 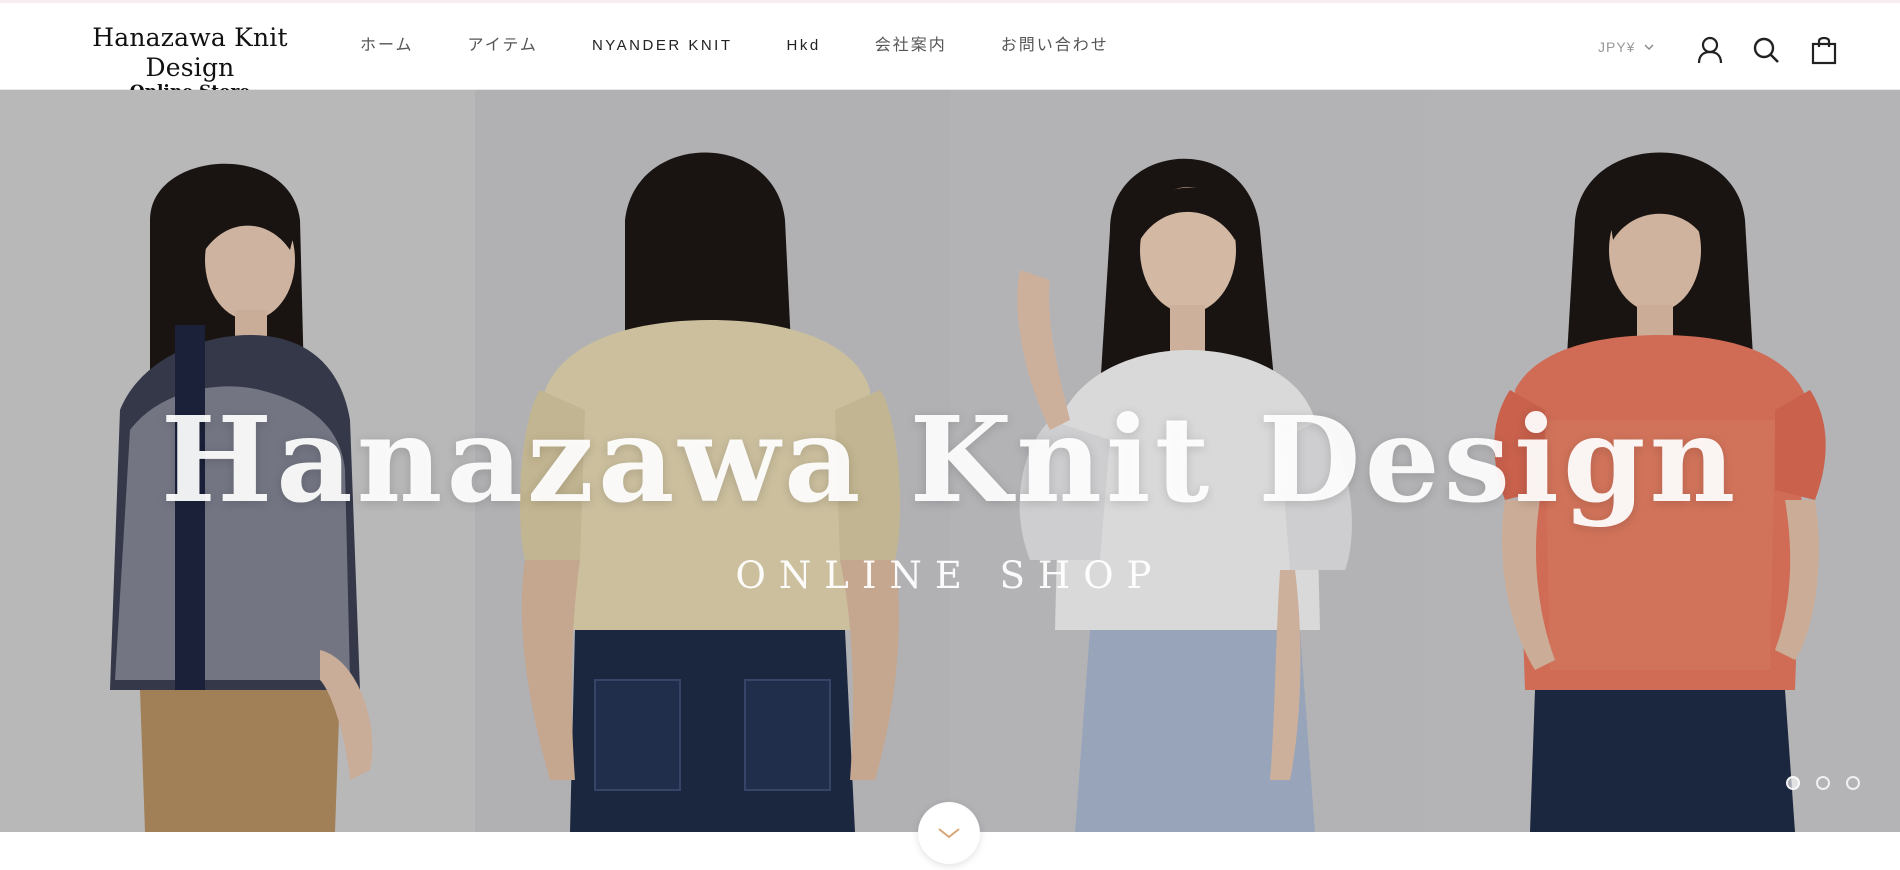 I want to click on search-icon, so click(x=1766, y=50).